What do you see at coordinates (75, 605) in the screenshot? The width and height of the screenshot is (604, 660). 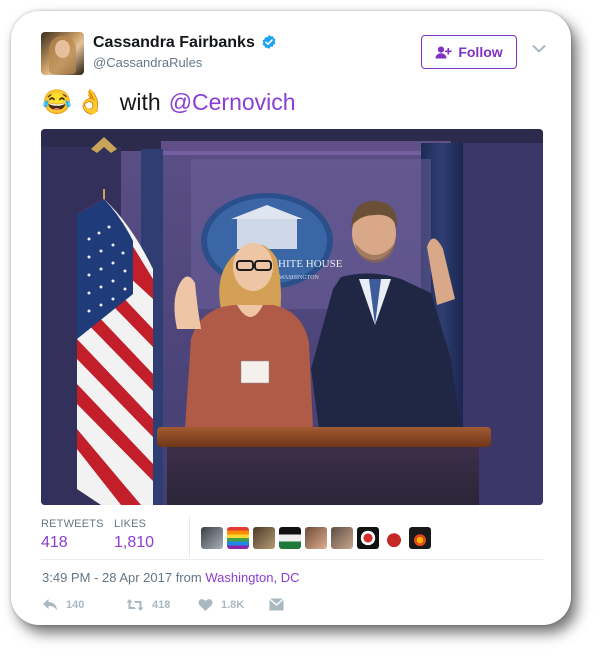 I see `reply-count: 140` at bounding box center [75, 605].